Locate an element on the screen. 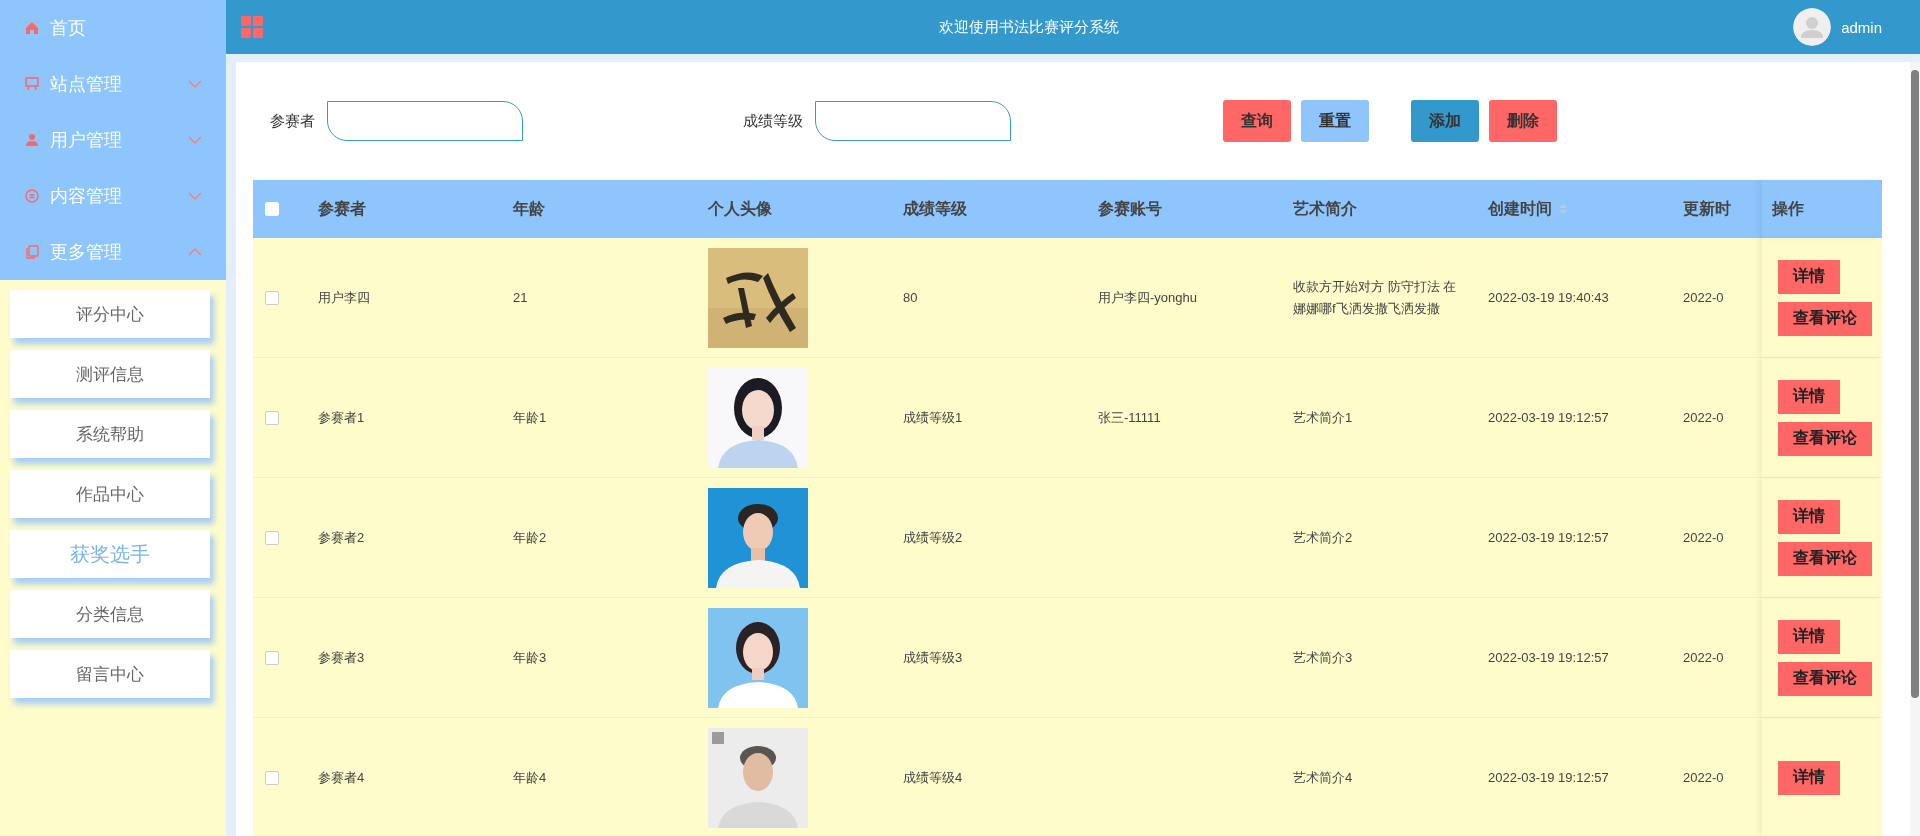 This screenshot has height=836, width=1920. table-cell: 参赛者1 is located at coordinates (341, 417).